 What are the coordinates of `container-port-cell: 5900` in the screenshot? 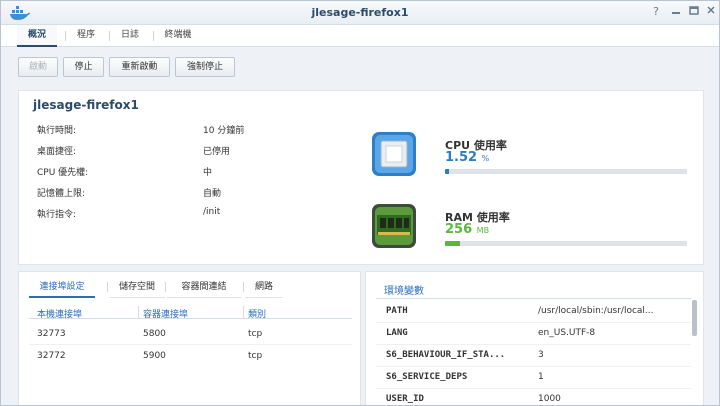 It's located at (154, 356).